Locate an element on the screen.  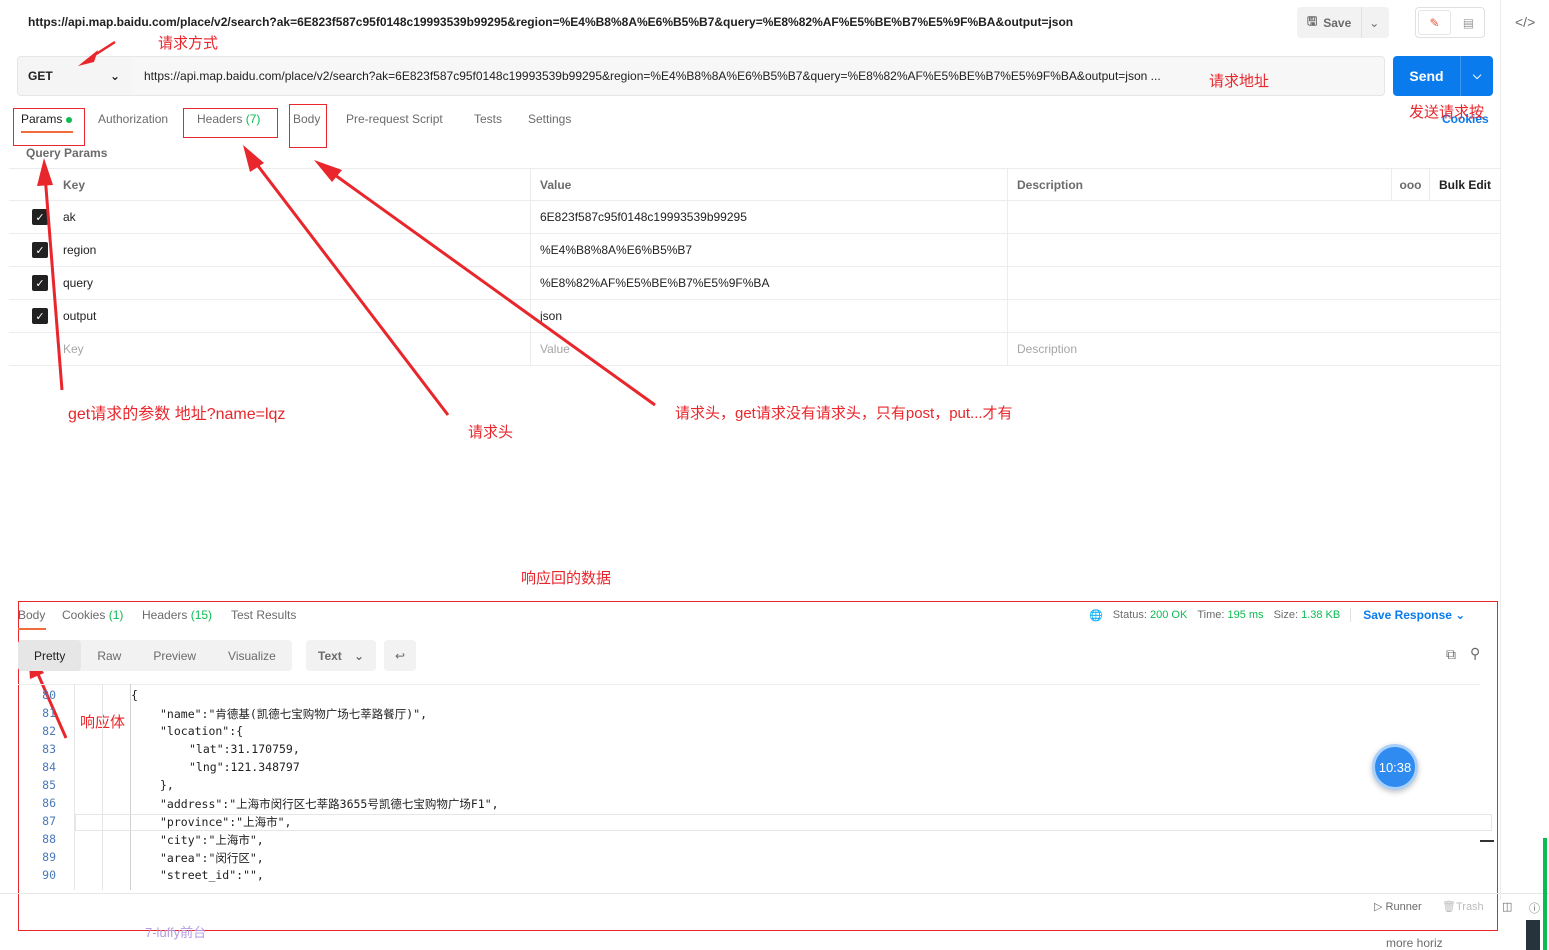
copy-icon: ⧉ is located at coordinates (1451, 654).